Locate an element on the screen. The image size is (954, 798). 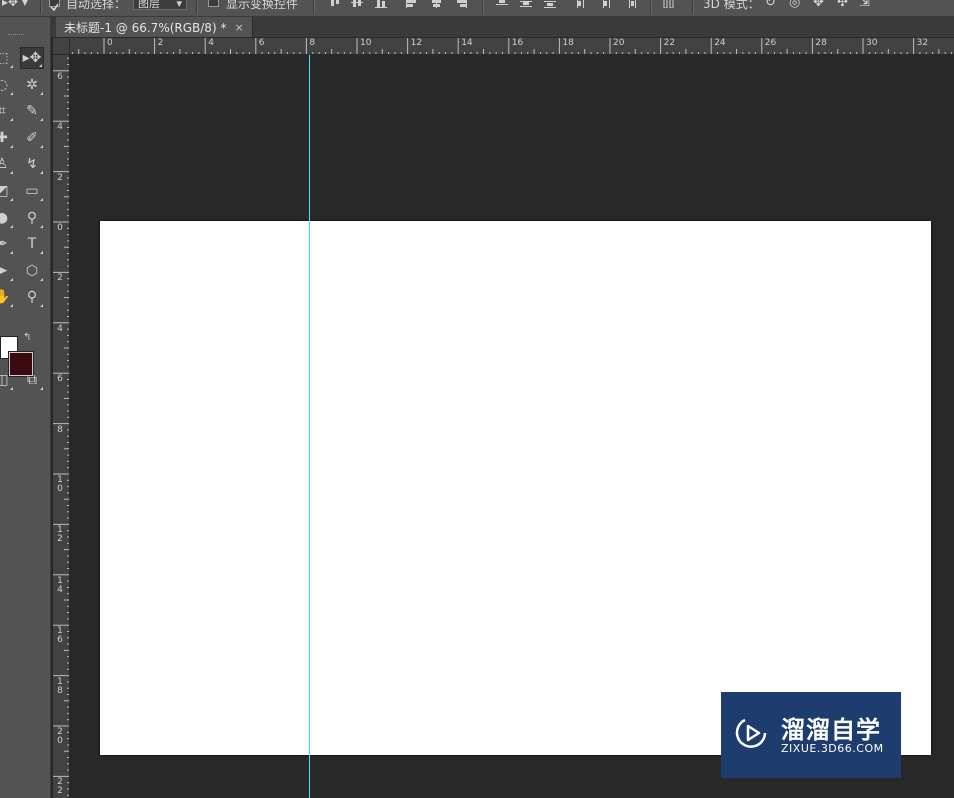
gradient-tool: ▭ is located at coordinates (32, 191).